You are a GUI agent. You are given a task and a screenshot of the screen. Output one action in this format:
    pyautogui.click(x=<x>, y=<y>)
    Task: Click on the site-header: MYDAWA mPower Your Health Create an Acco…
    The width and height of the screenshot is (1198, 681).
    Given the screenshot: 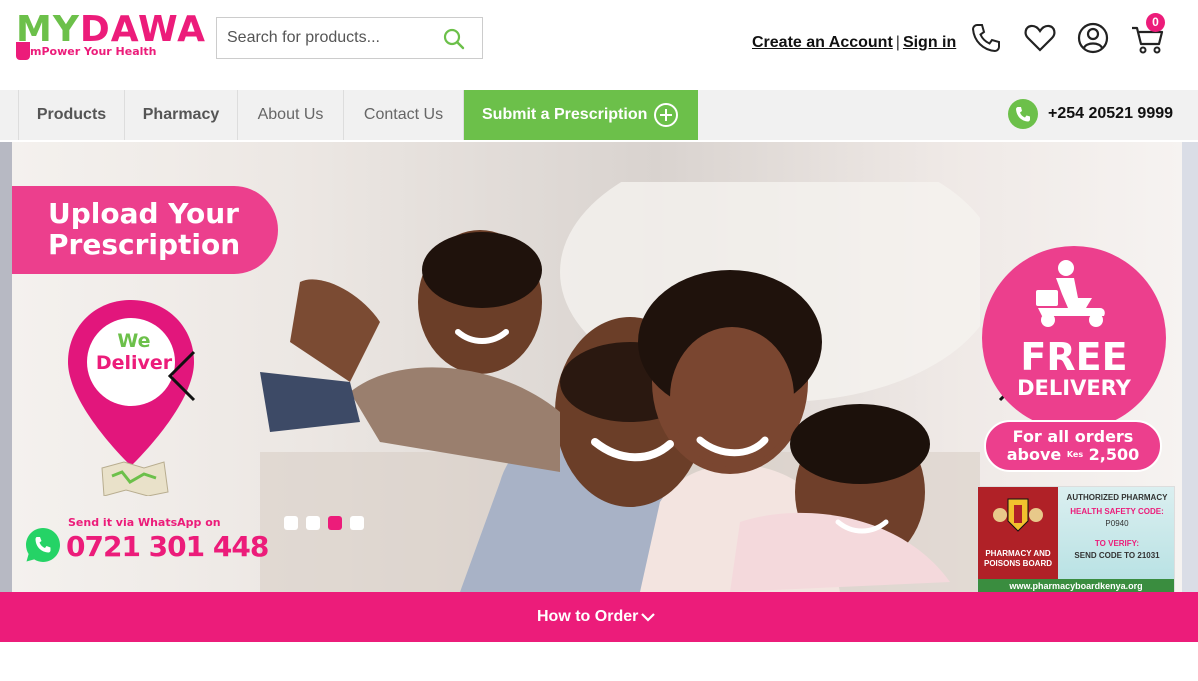 What is the action you would take?
    pyautogui.click(x=599, y=45)
    